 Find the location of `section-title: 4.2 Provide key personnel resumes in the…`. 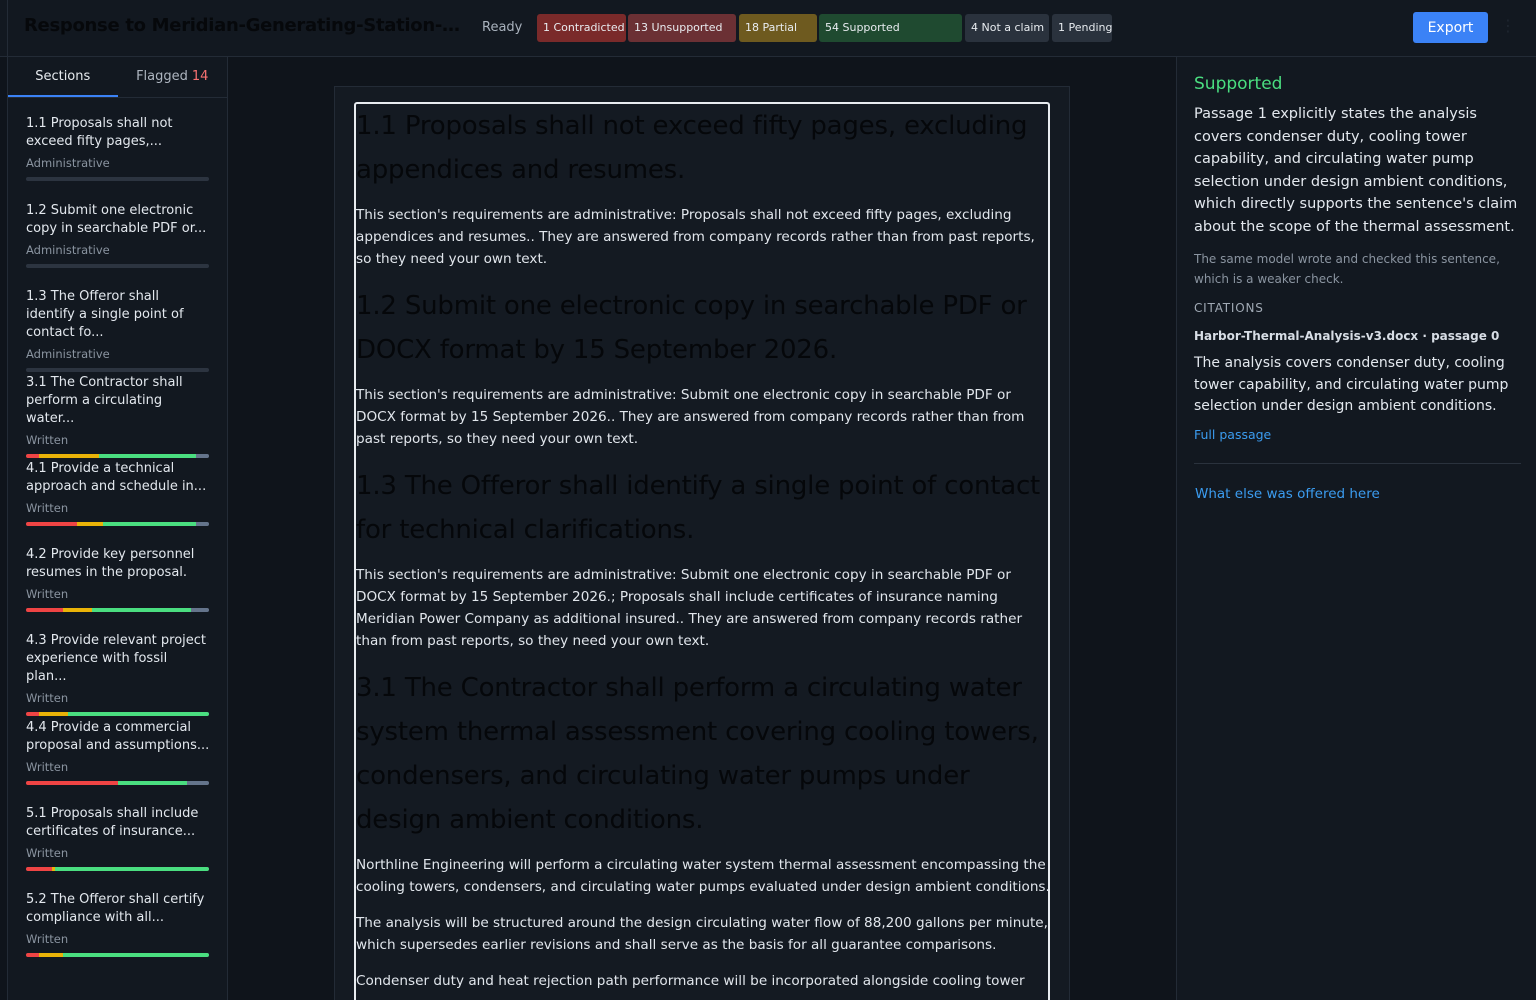

section-title: 4.2 Provide key personnel resumes in the… is located at coordinates (110, 563).